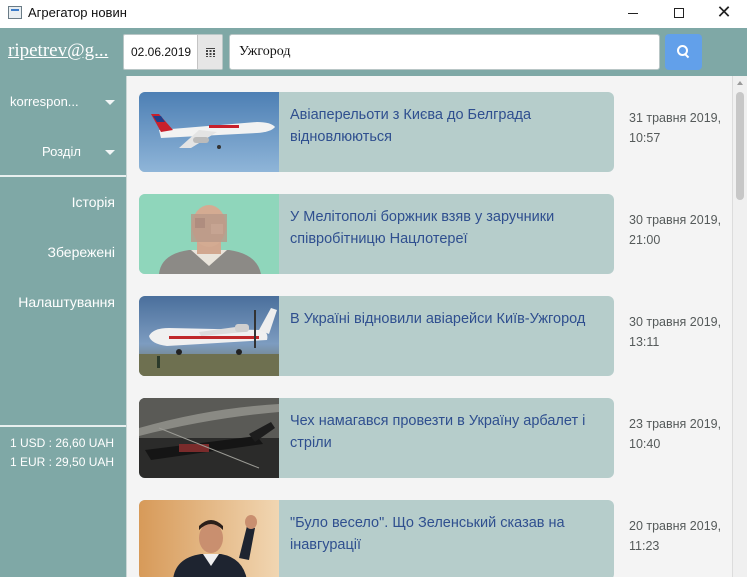 The width and height of the screenshot is (747, 577). I want to click on news-date-day: 23 травня 2019,, so click(675, 424).